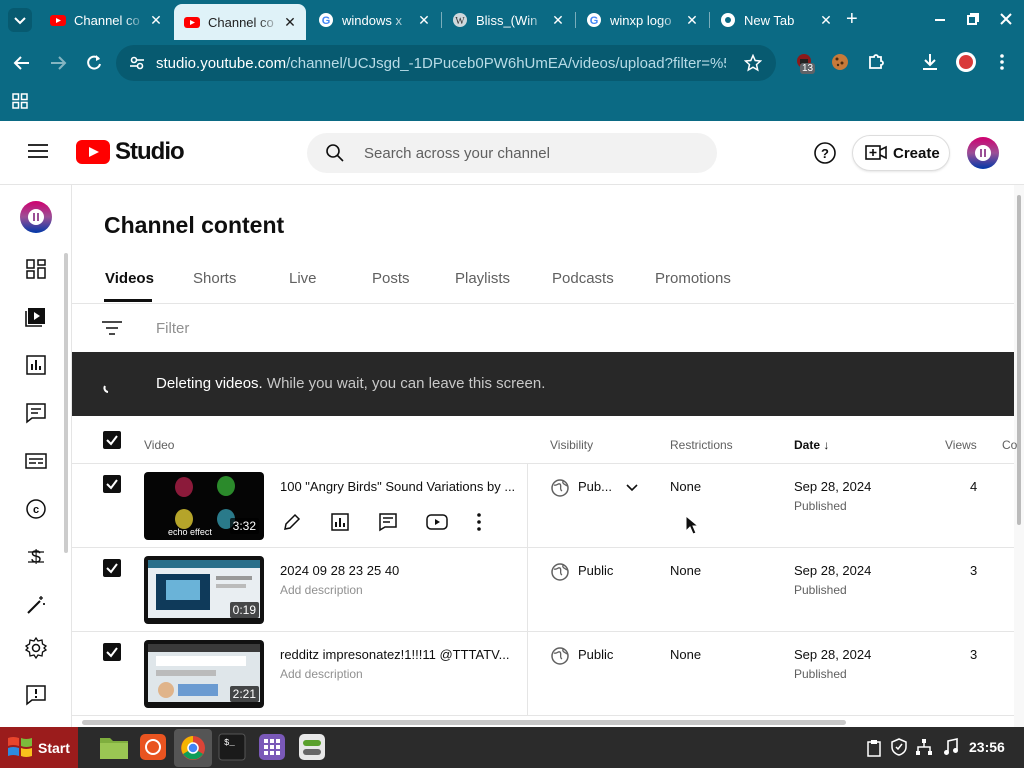  What do you see at coordinates (292, 522) in the screenshot?
I see `edit-details-icon` at bounding box center [292, 522].